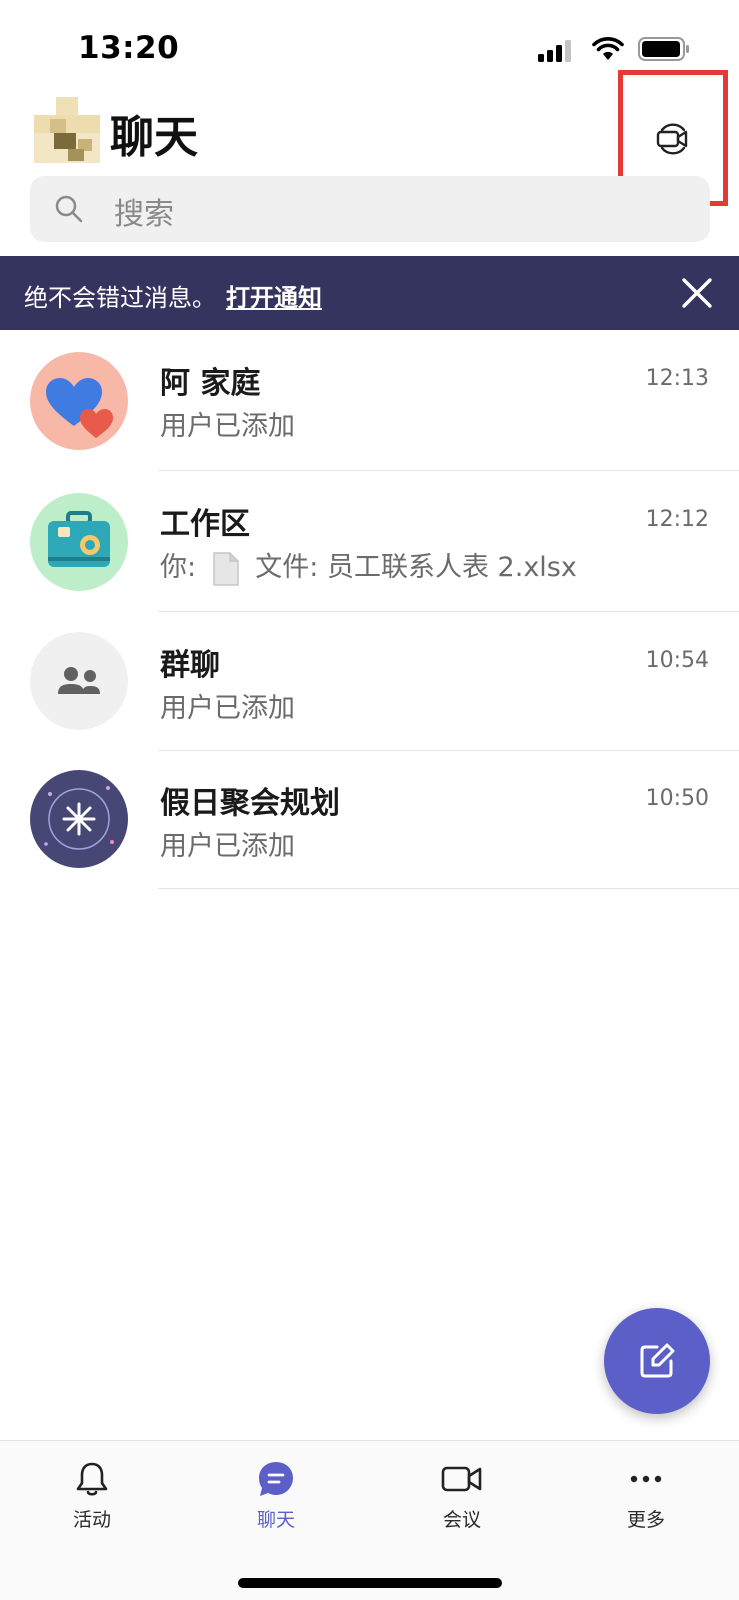 The image size is (739, 1600). Describe the element at coordinates (154, 137) in the screenshot. I see `page-title: 聊天` at that location.